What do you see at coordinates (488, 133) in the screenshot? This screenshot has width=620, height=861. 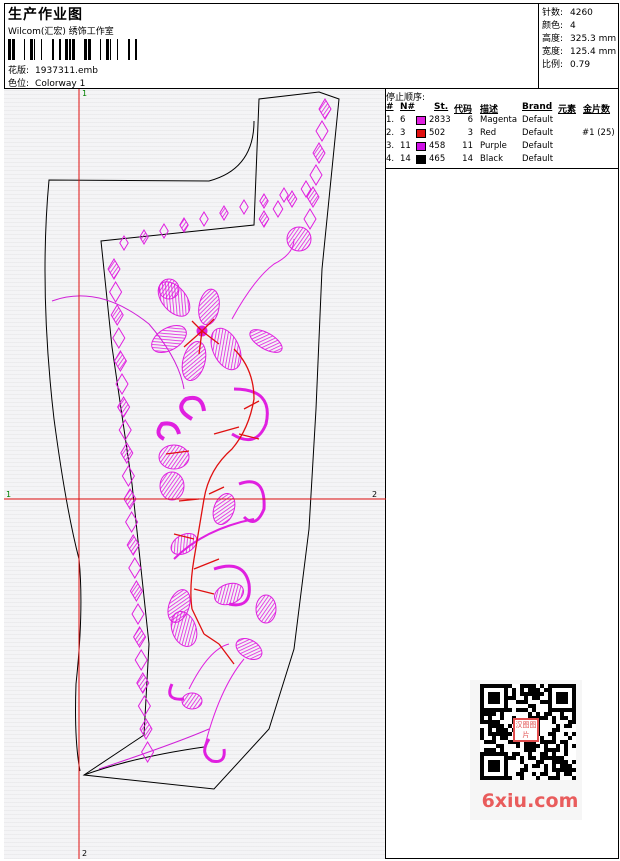 I see `row-desc: Red` at bounding box center [488, 133].